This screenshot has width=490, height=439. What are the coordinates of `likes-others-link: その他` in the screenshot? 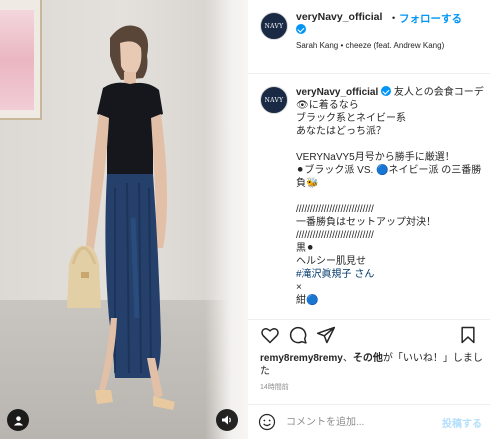 It's located at (368, 358).